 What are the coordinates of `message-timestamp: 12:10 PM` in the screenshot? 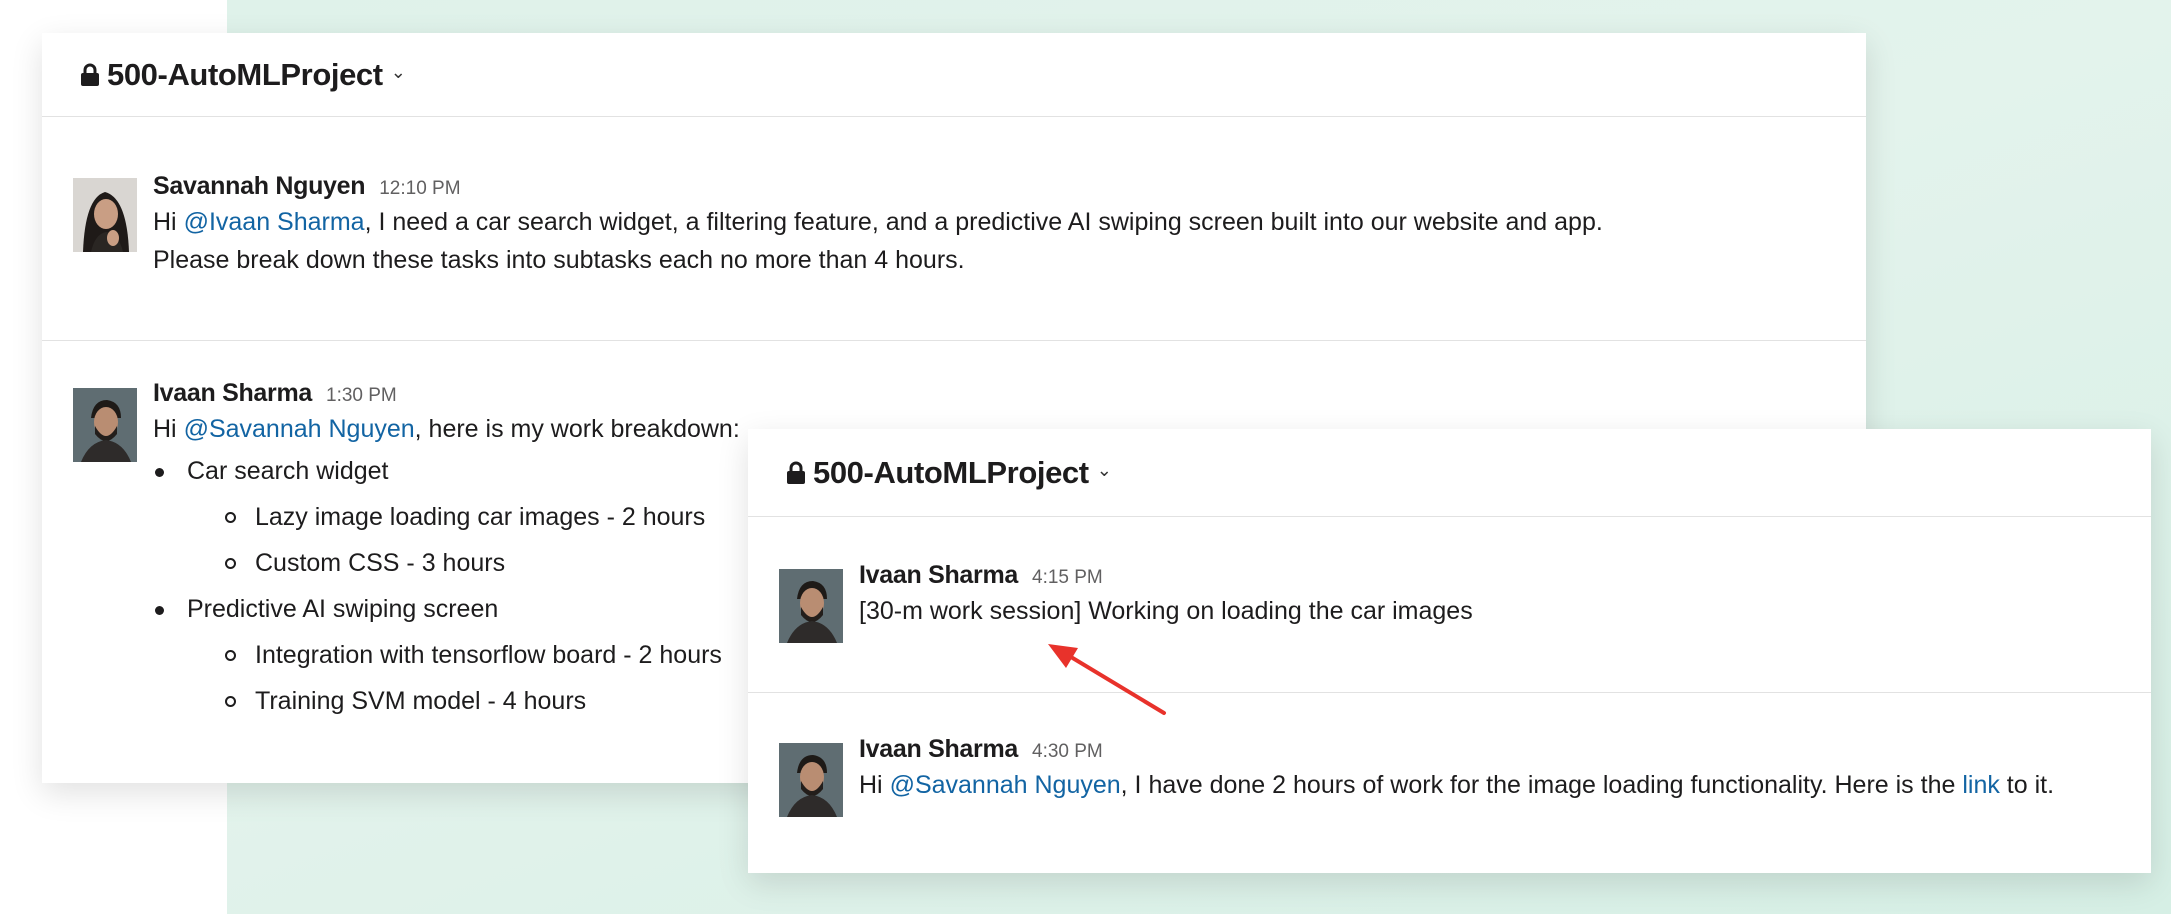 It's located at (419, 189).